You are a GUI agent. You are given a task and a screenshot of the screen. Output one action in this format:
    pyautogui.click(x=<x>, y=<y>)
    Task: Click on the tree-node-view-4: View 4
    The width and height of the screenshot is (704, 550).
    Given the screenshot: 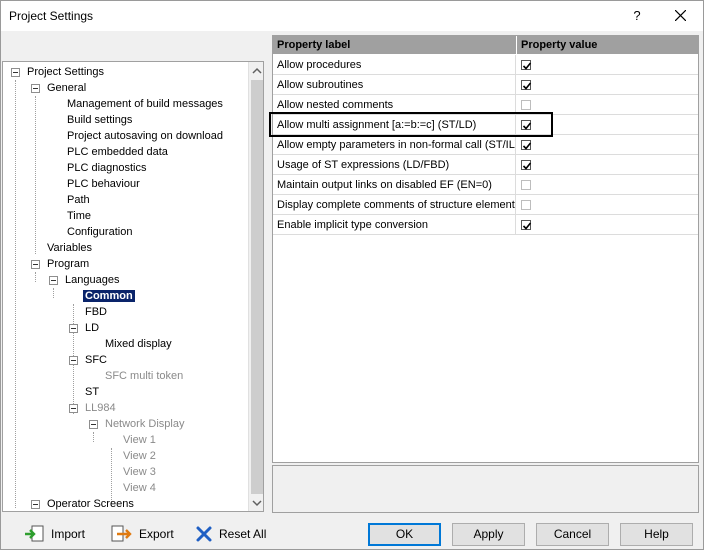 What is the action you would take?
    pyautogui.click(x=139, y=488)
    